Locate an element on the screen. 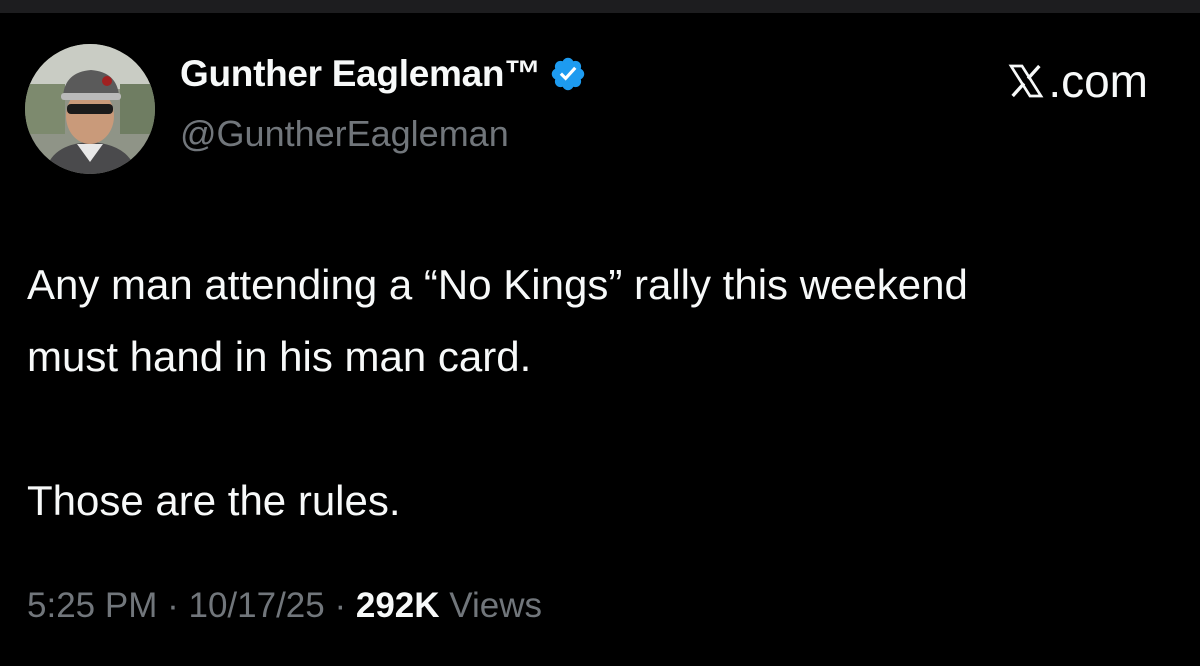 The height and width of the screenshot is (666, 1200). author-name-row: Gunther Eagleman™ is located at coordinates (383, 74).